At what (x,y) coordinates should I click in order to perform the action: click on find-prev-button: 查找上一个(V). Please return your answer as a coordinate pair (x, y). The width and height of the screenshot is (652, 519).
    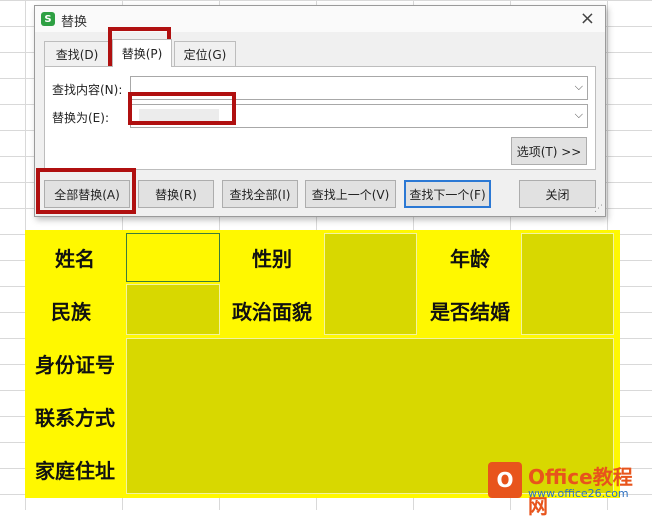
    Looking at the image, I should click on (350, 194).